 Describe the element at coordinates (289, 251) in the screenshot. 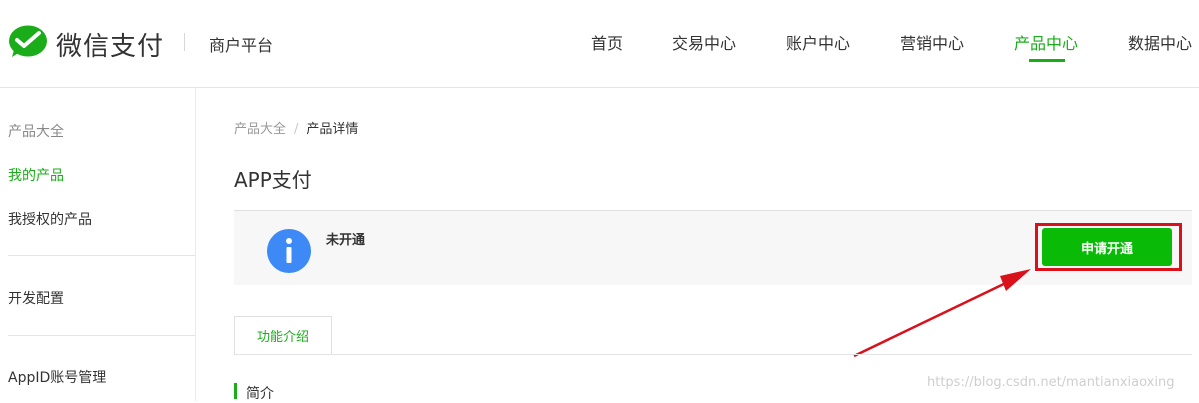

I see `info-icon` at that location.